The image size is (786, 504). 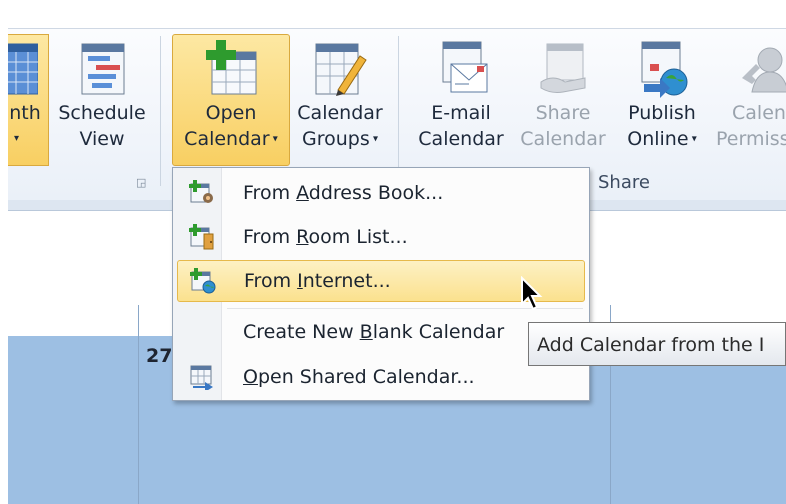 What do you see at coordinates (103, 69) in the screenshot?
I see `schedule-view-icon` at bounding box center [103, 69].